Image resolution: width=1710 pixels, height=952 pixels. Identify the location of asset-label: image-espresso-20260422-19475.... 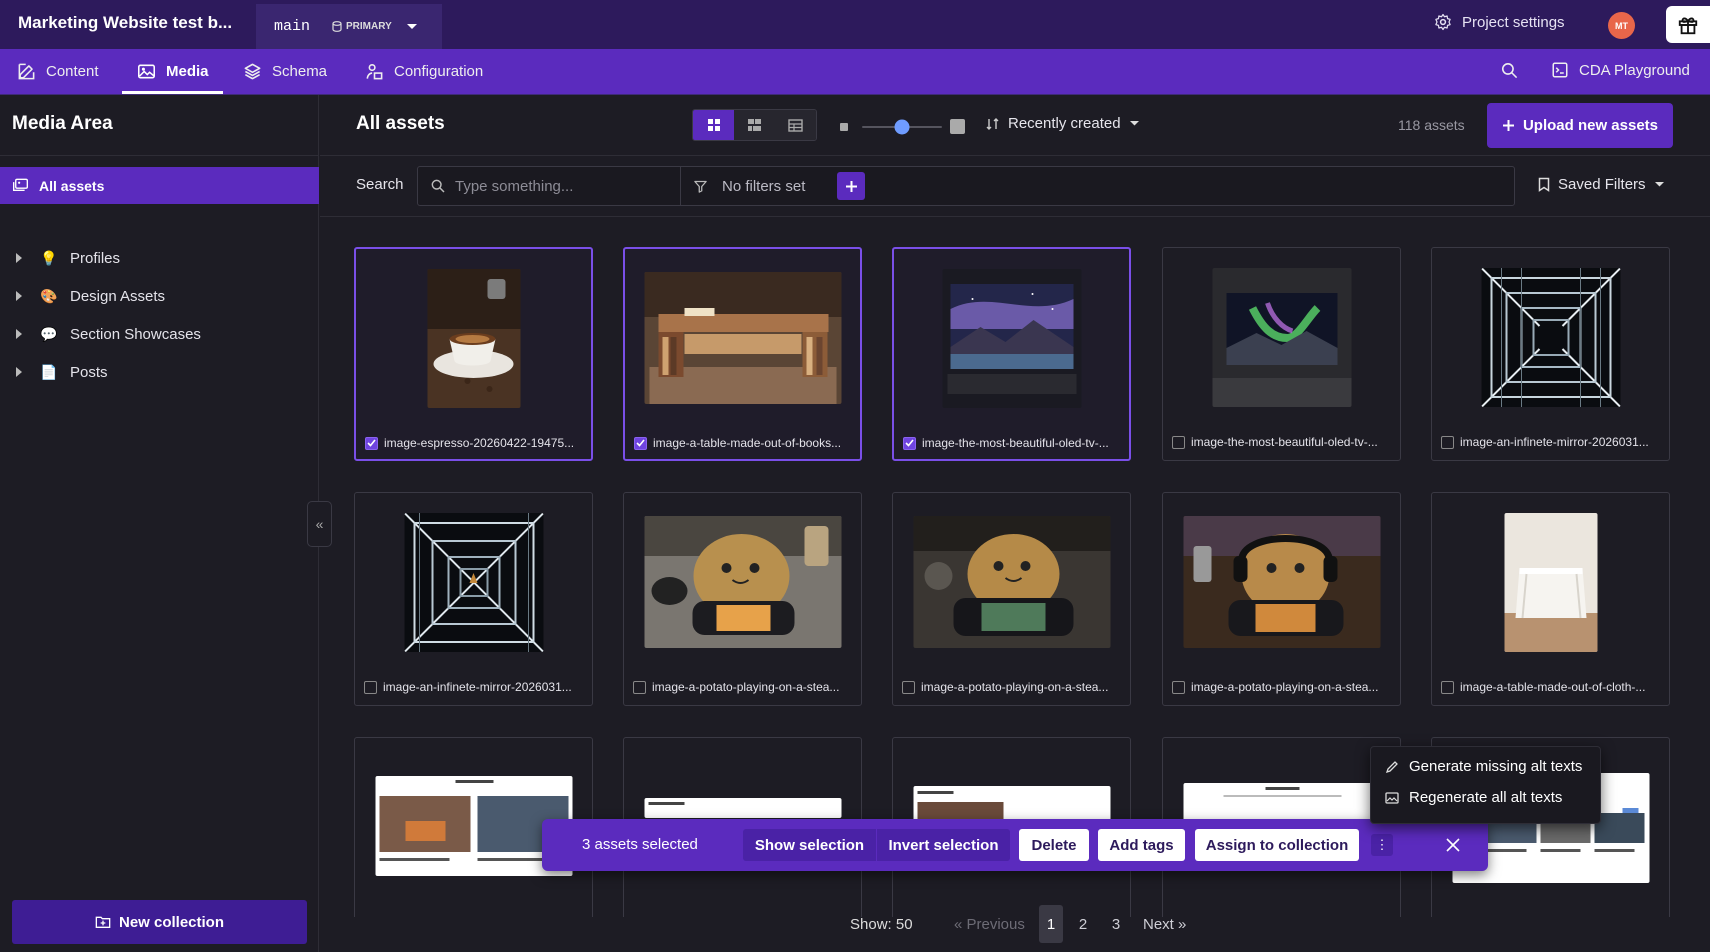
(475, 443).